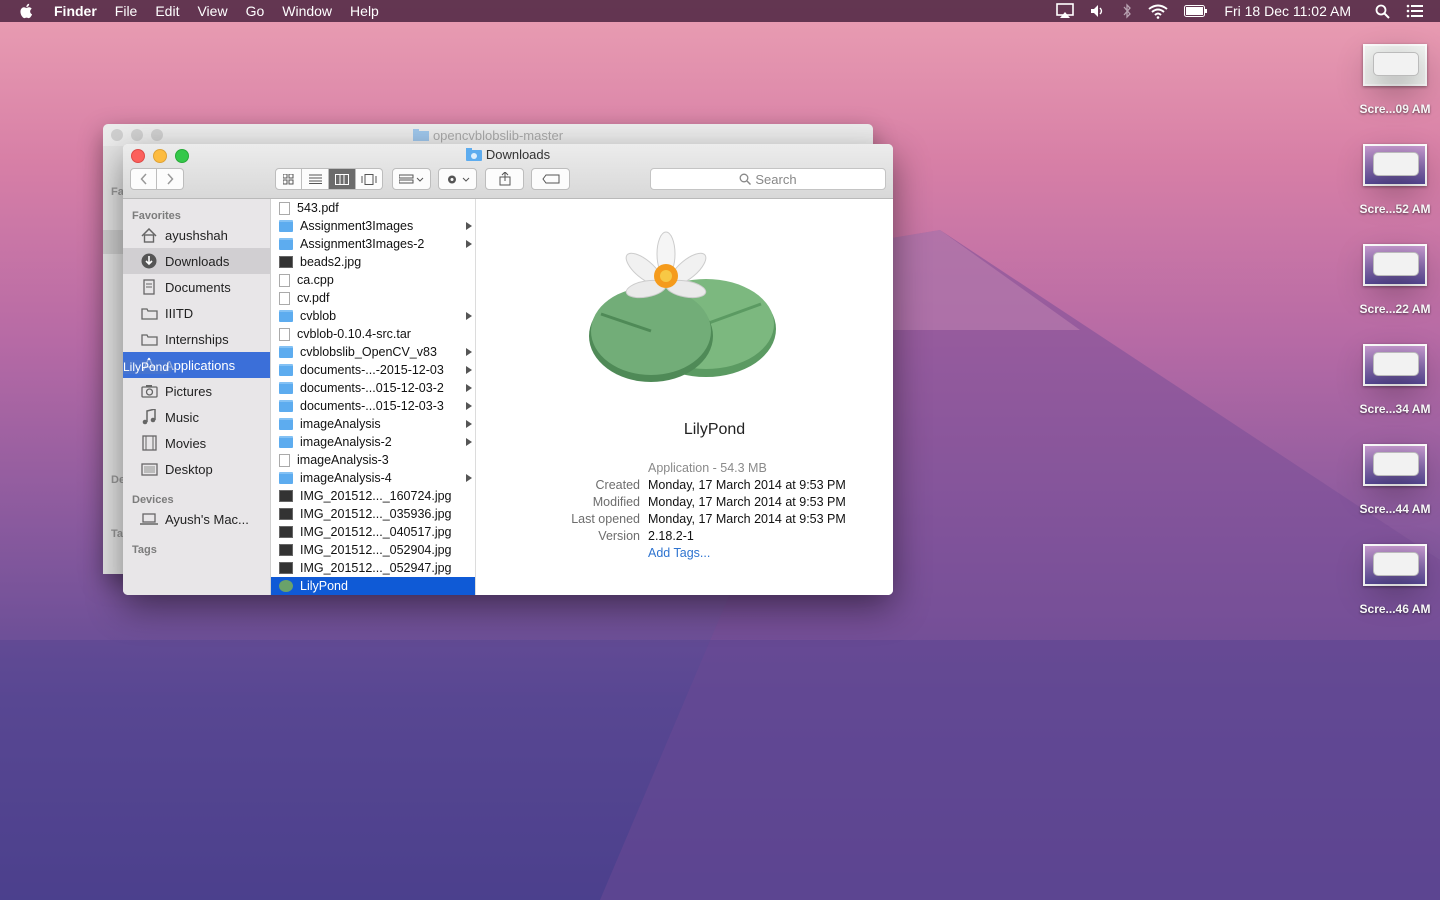 This screenshot has width=1440, height=900. Describe the element at coordinates (1196, 11) in the screenshot. I see `battery-icon` at that location.